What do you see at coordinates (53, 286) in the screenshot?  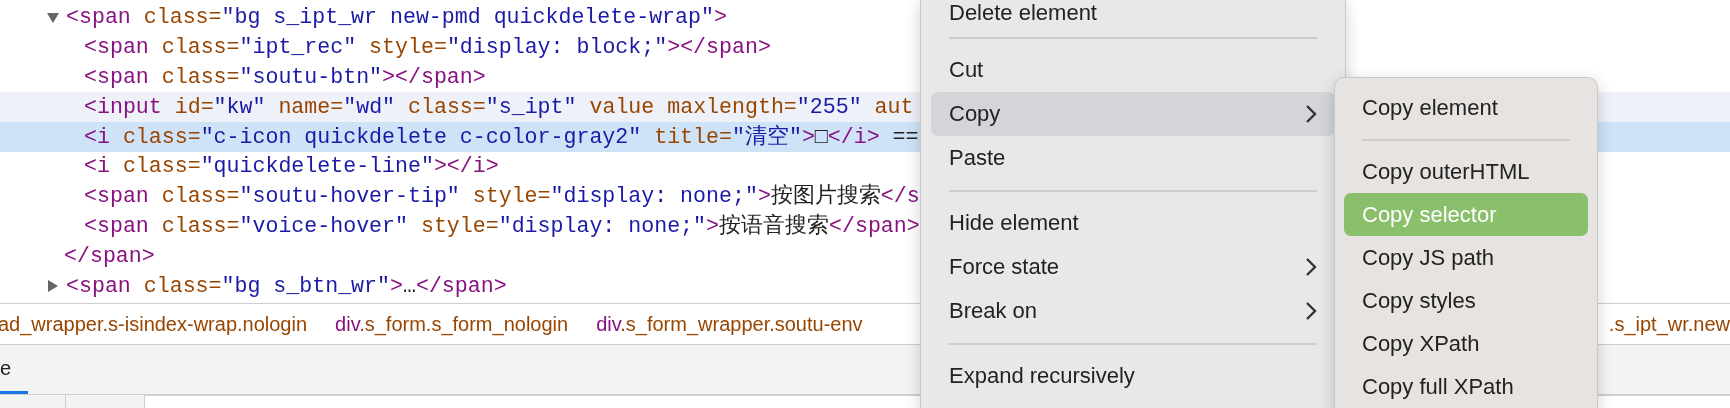 I see `collapsed-triangle-icon` at bounding box center [53, 286].